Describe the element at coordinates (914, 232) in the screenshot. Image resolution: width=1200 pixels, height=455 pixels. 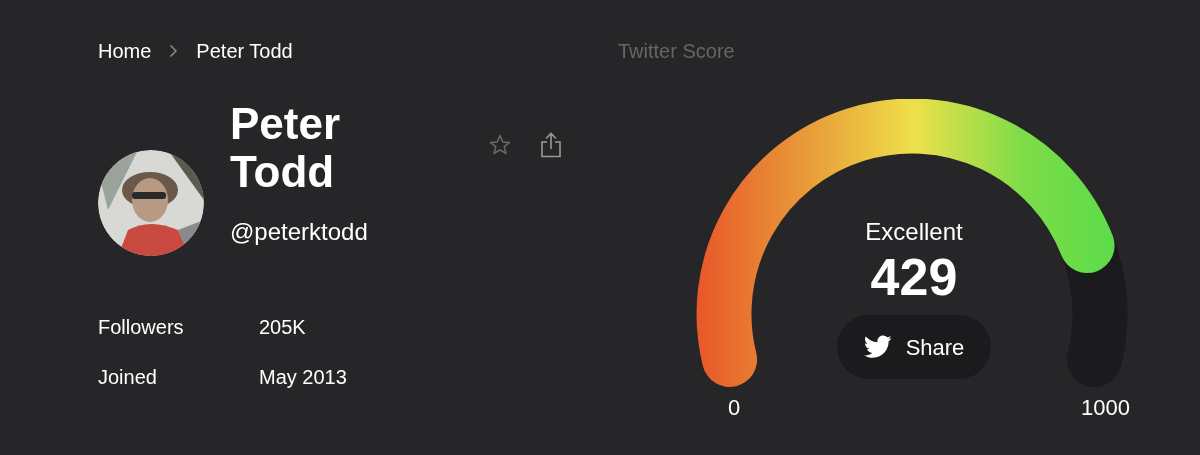
I see `score-rating: Excellent` at that location.